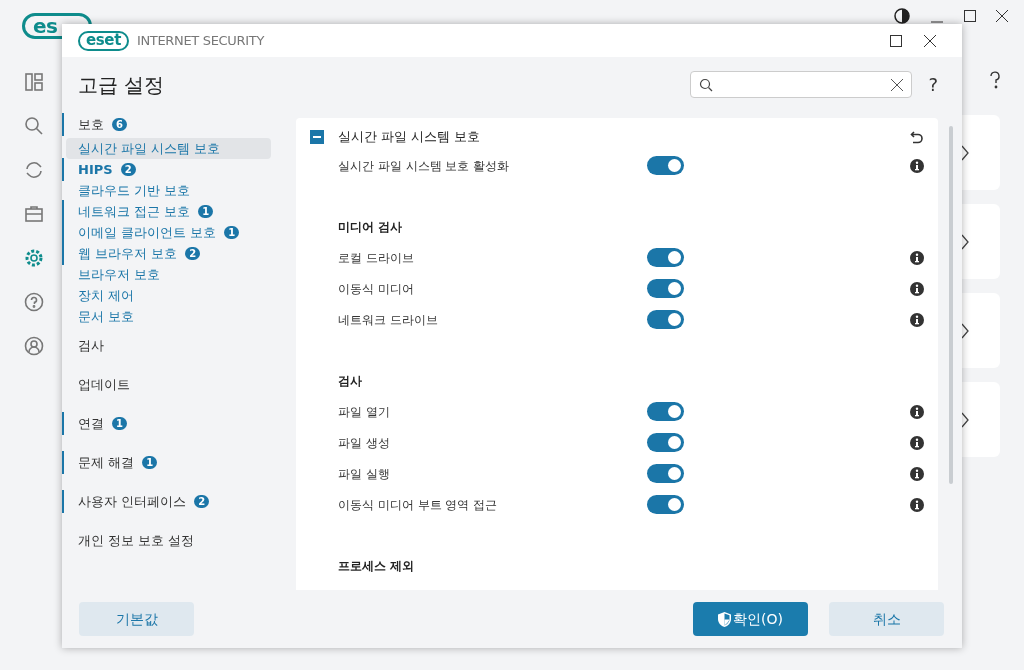 This screenshot has width=1024, height=670. What do you see at coordinates (364, 443) in the screenshot?
I see `setting-label: 파일 생성` at bounding box center [364, 443].